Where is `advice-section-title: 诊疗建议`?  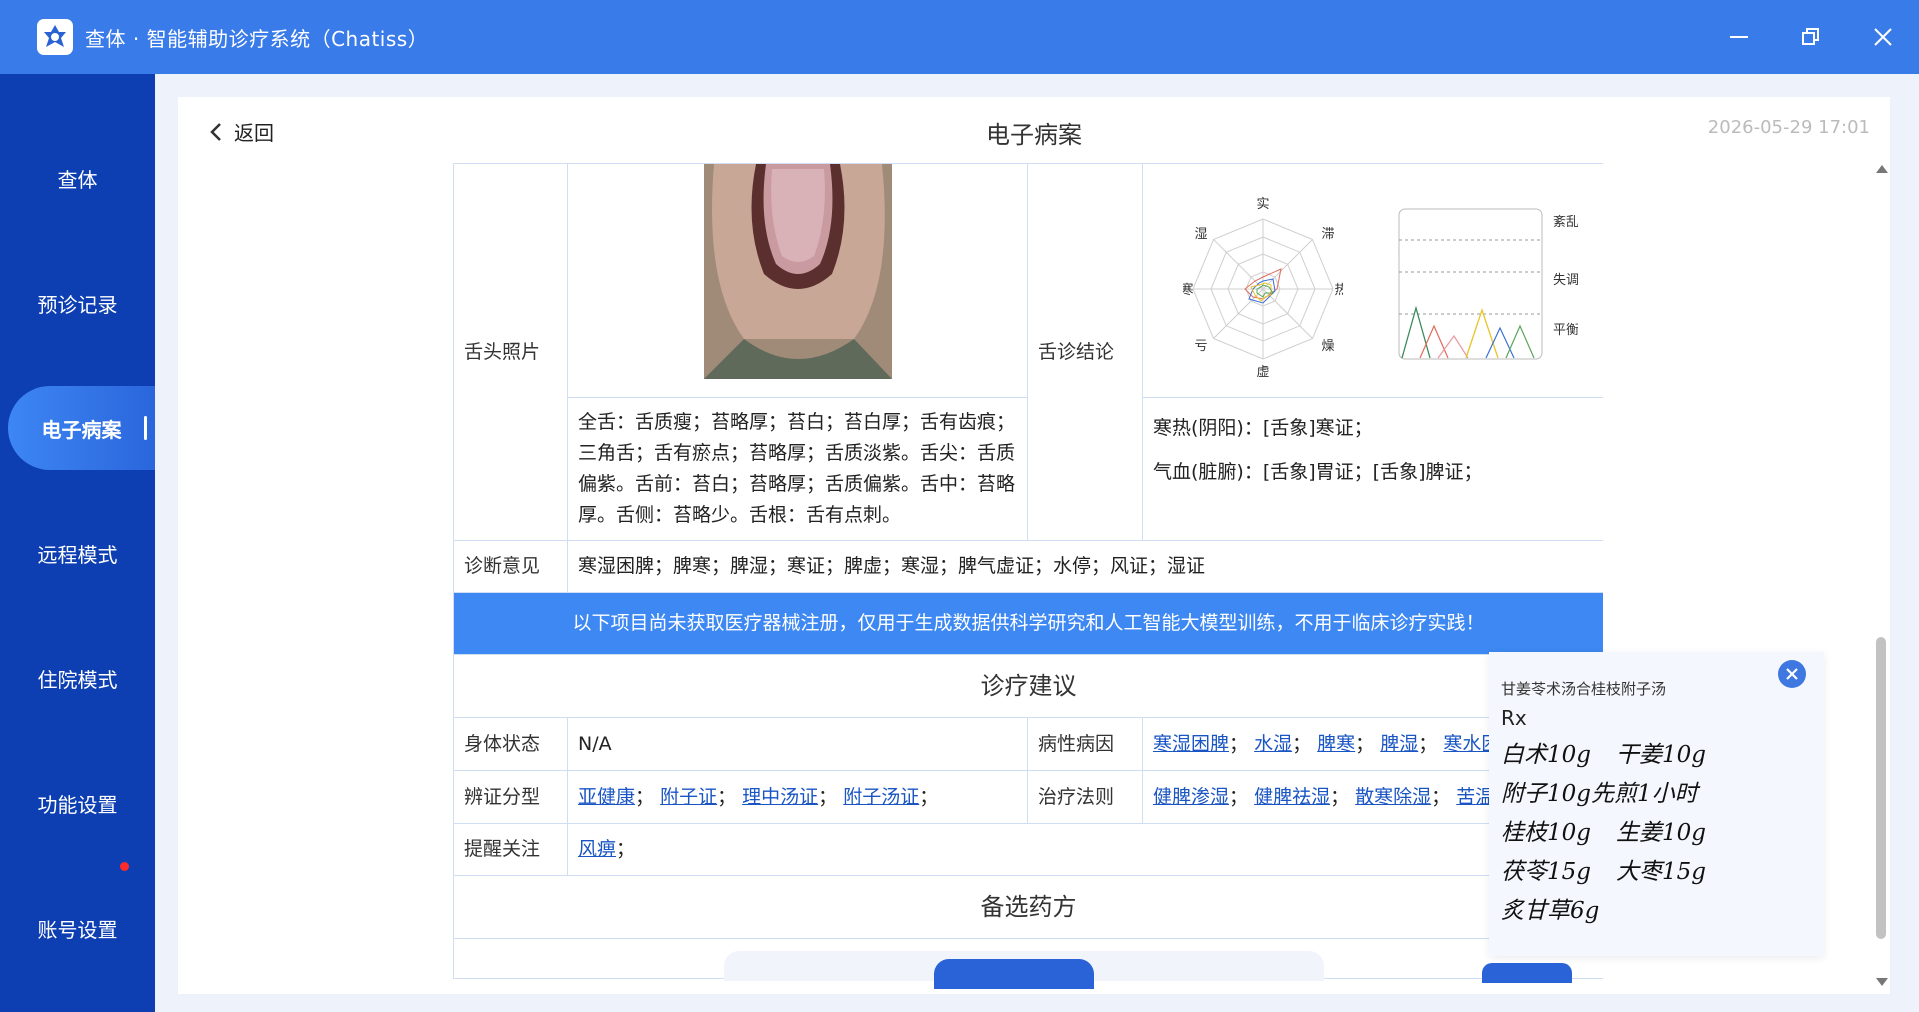 advice-section-title: 诊疗建议 is located at coordinates (1028, 686).